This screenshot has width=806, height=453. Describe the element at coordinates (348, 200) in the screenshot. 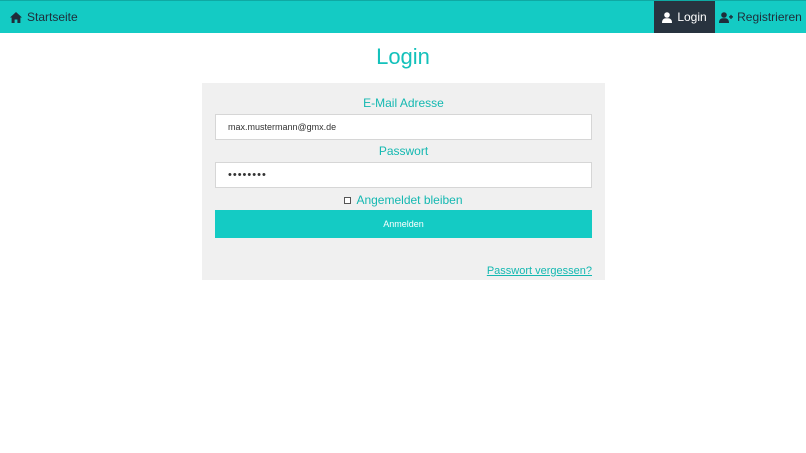

I see `remember-checkbox` at that location.